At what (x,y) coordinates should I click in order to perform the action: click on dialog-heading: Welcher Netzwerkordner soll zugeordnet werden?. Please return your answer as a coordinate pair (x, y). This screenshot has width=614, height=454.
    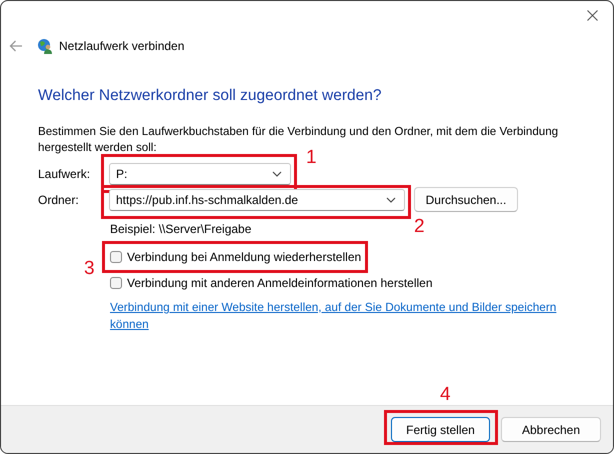
    Looking at the image, I should click on (210, 96).